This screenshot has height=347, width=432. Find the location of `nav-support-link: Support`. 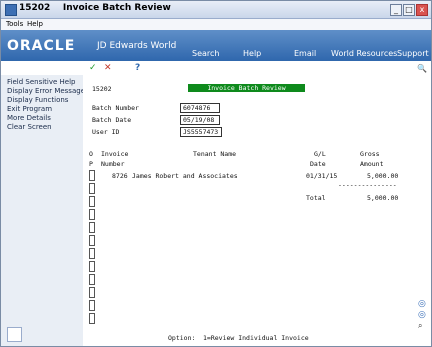

nav-support-link: Support is located at coordinates (413, 53).